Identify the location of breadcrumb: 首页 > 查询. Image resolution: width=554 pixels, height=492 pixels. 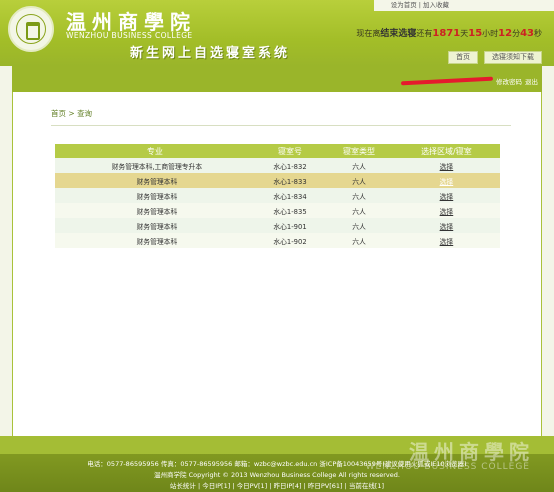
(281, 117).